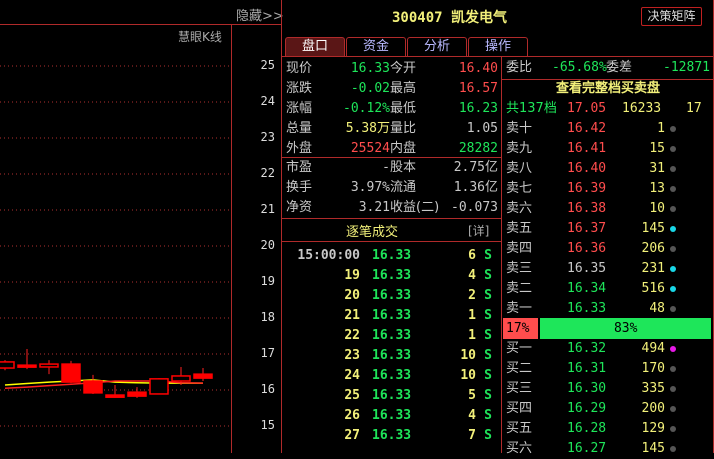 This screenshot has width=714, height=459. What do you see at coordinates (498, 46) in the screenshot?
I see `tab-operation: 操作` at bounding box center [498, 46].